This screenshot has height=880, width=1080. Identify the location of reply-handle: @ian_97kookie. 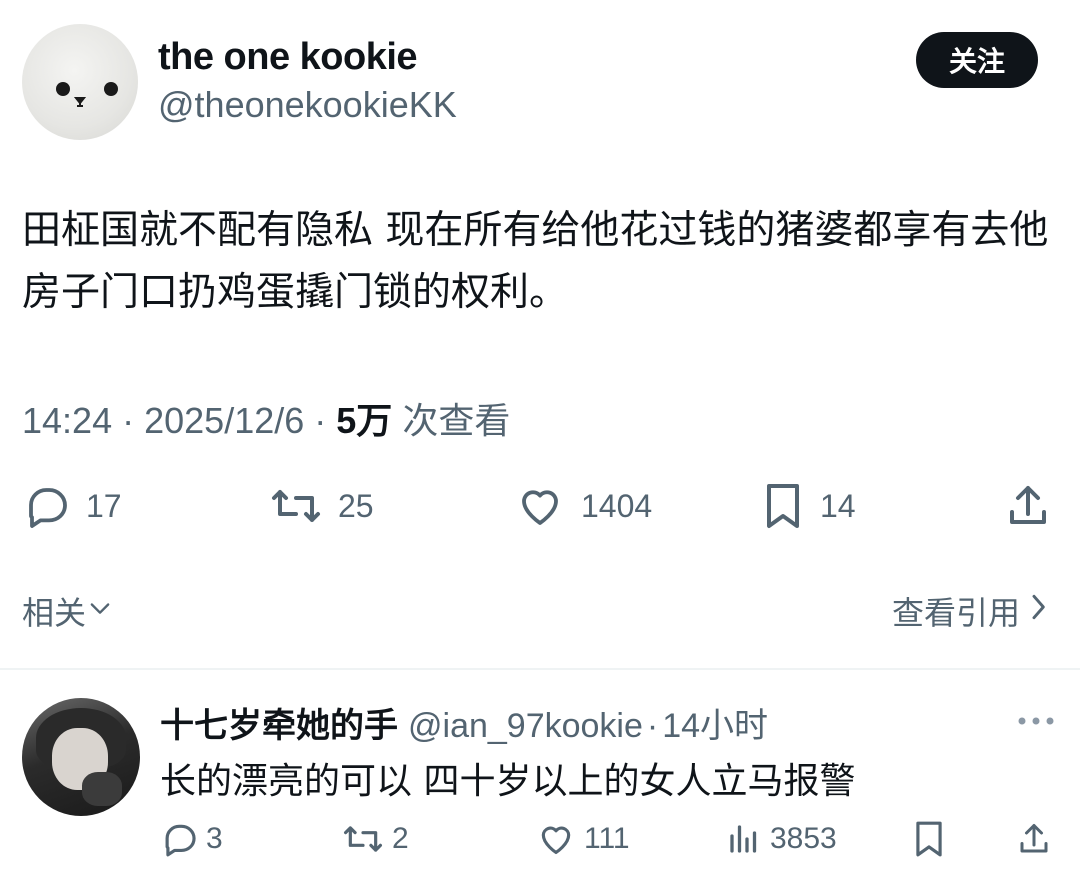
(525, 726).